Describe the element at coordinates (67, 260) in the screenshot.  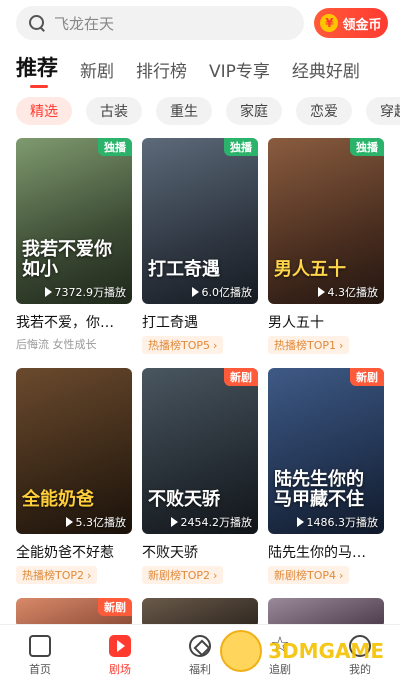
I see `poster-title: 我若不爱你如小` at that location.